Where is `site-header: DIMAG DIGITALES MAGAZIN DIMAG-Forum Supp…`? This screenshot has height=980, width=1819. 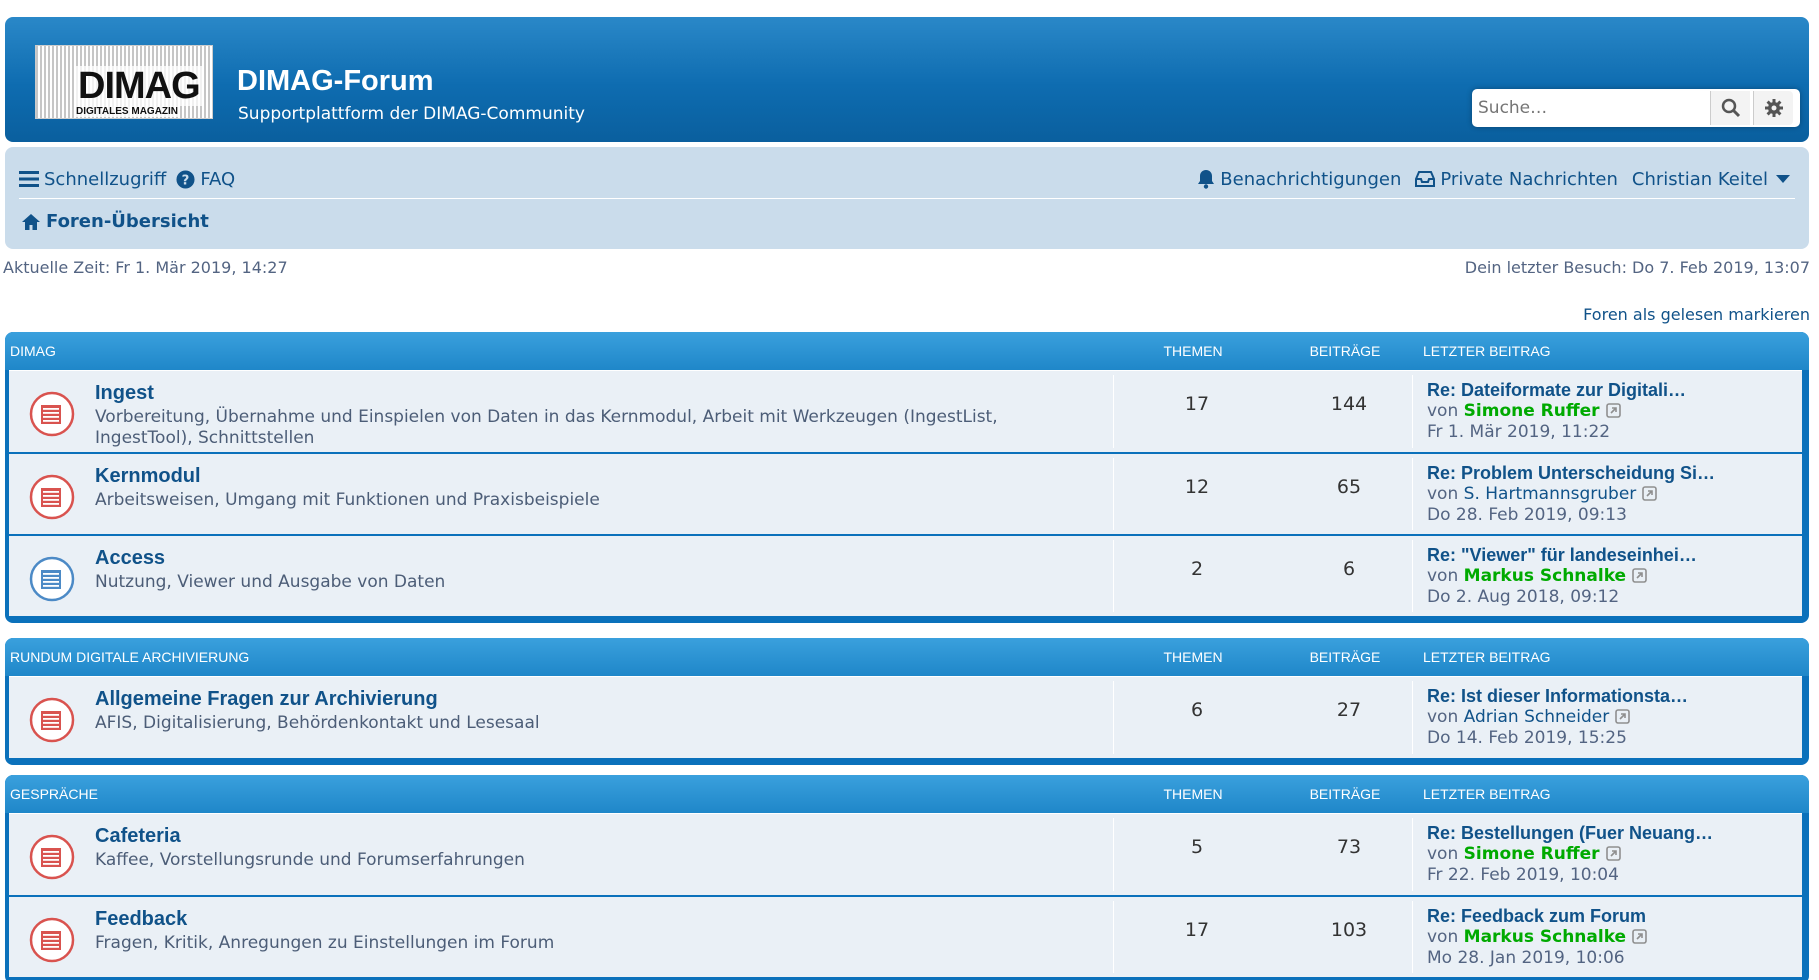
site-header: DIMAG DIGITALES MAGAZIN DIMAG-Forum Supp… is located at coordinates (907, 79).